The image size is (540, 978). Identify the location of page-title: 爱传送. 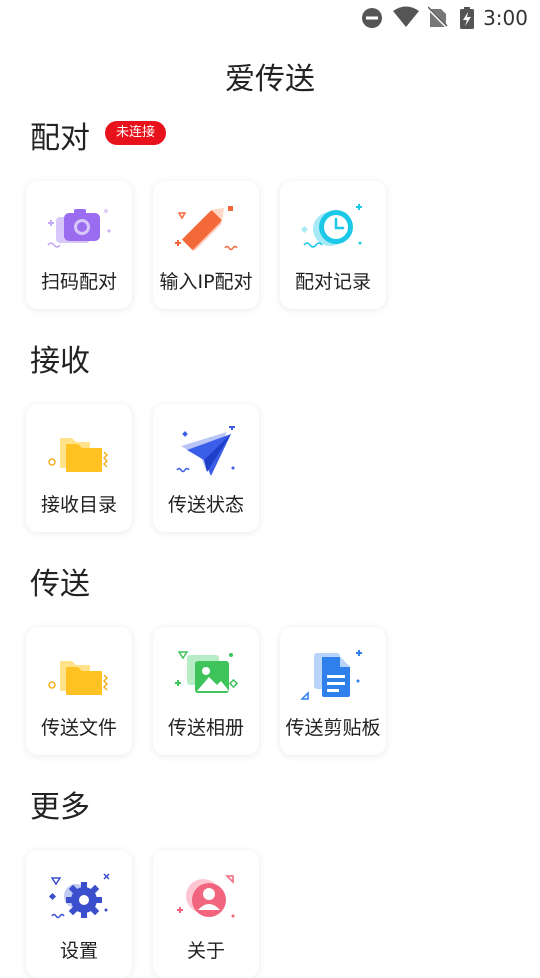
(270, 79).